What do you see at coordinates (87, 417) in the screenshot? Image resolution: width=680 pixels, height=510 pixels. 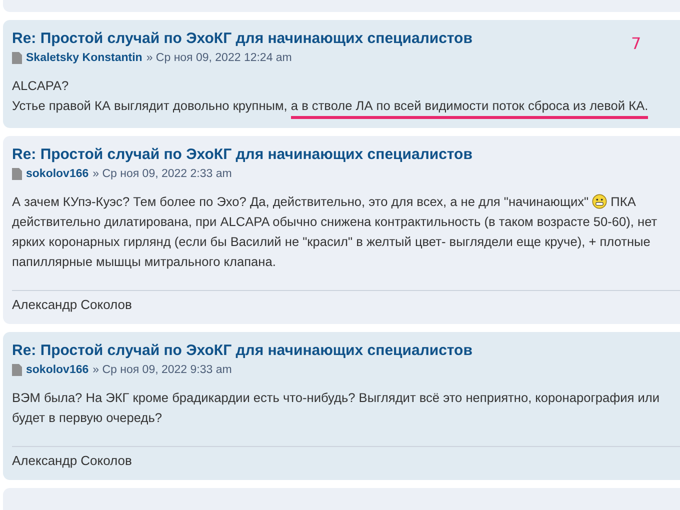 I see `post-text: будет в первую очередь?` at bounding box center [87, 417].